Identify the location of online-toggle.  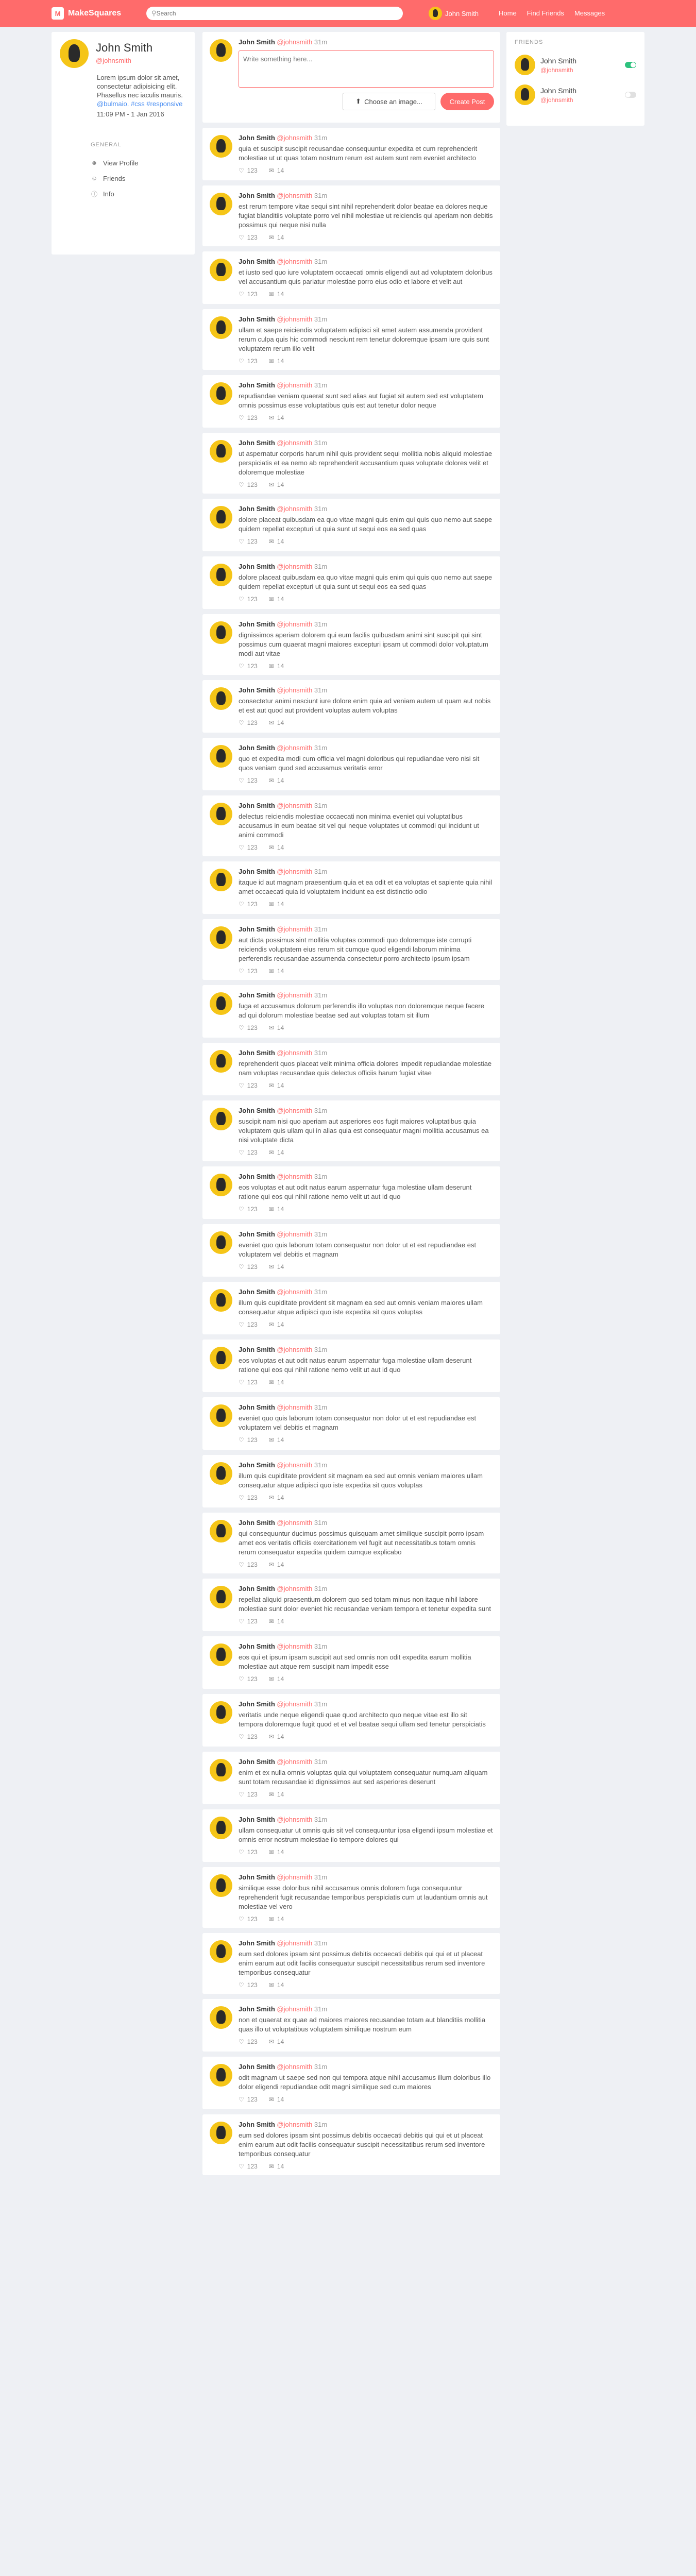
(630, 95).